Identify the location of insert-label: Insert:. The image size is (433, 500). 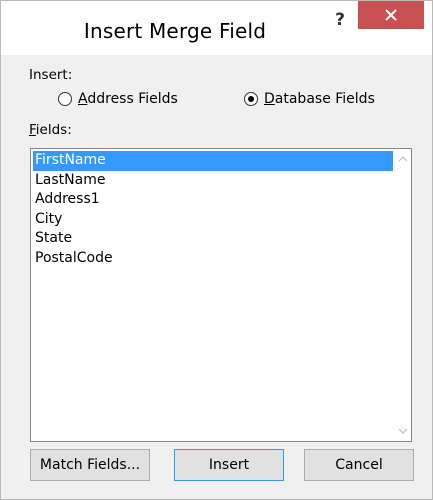
(51, 75).